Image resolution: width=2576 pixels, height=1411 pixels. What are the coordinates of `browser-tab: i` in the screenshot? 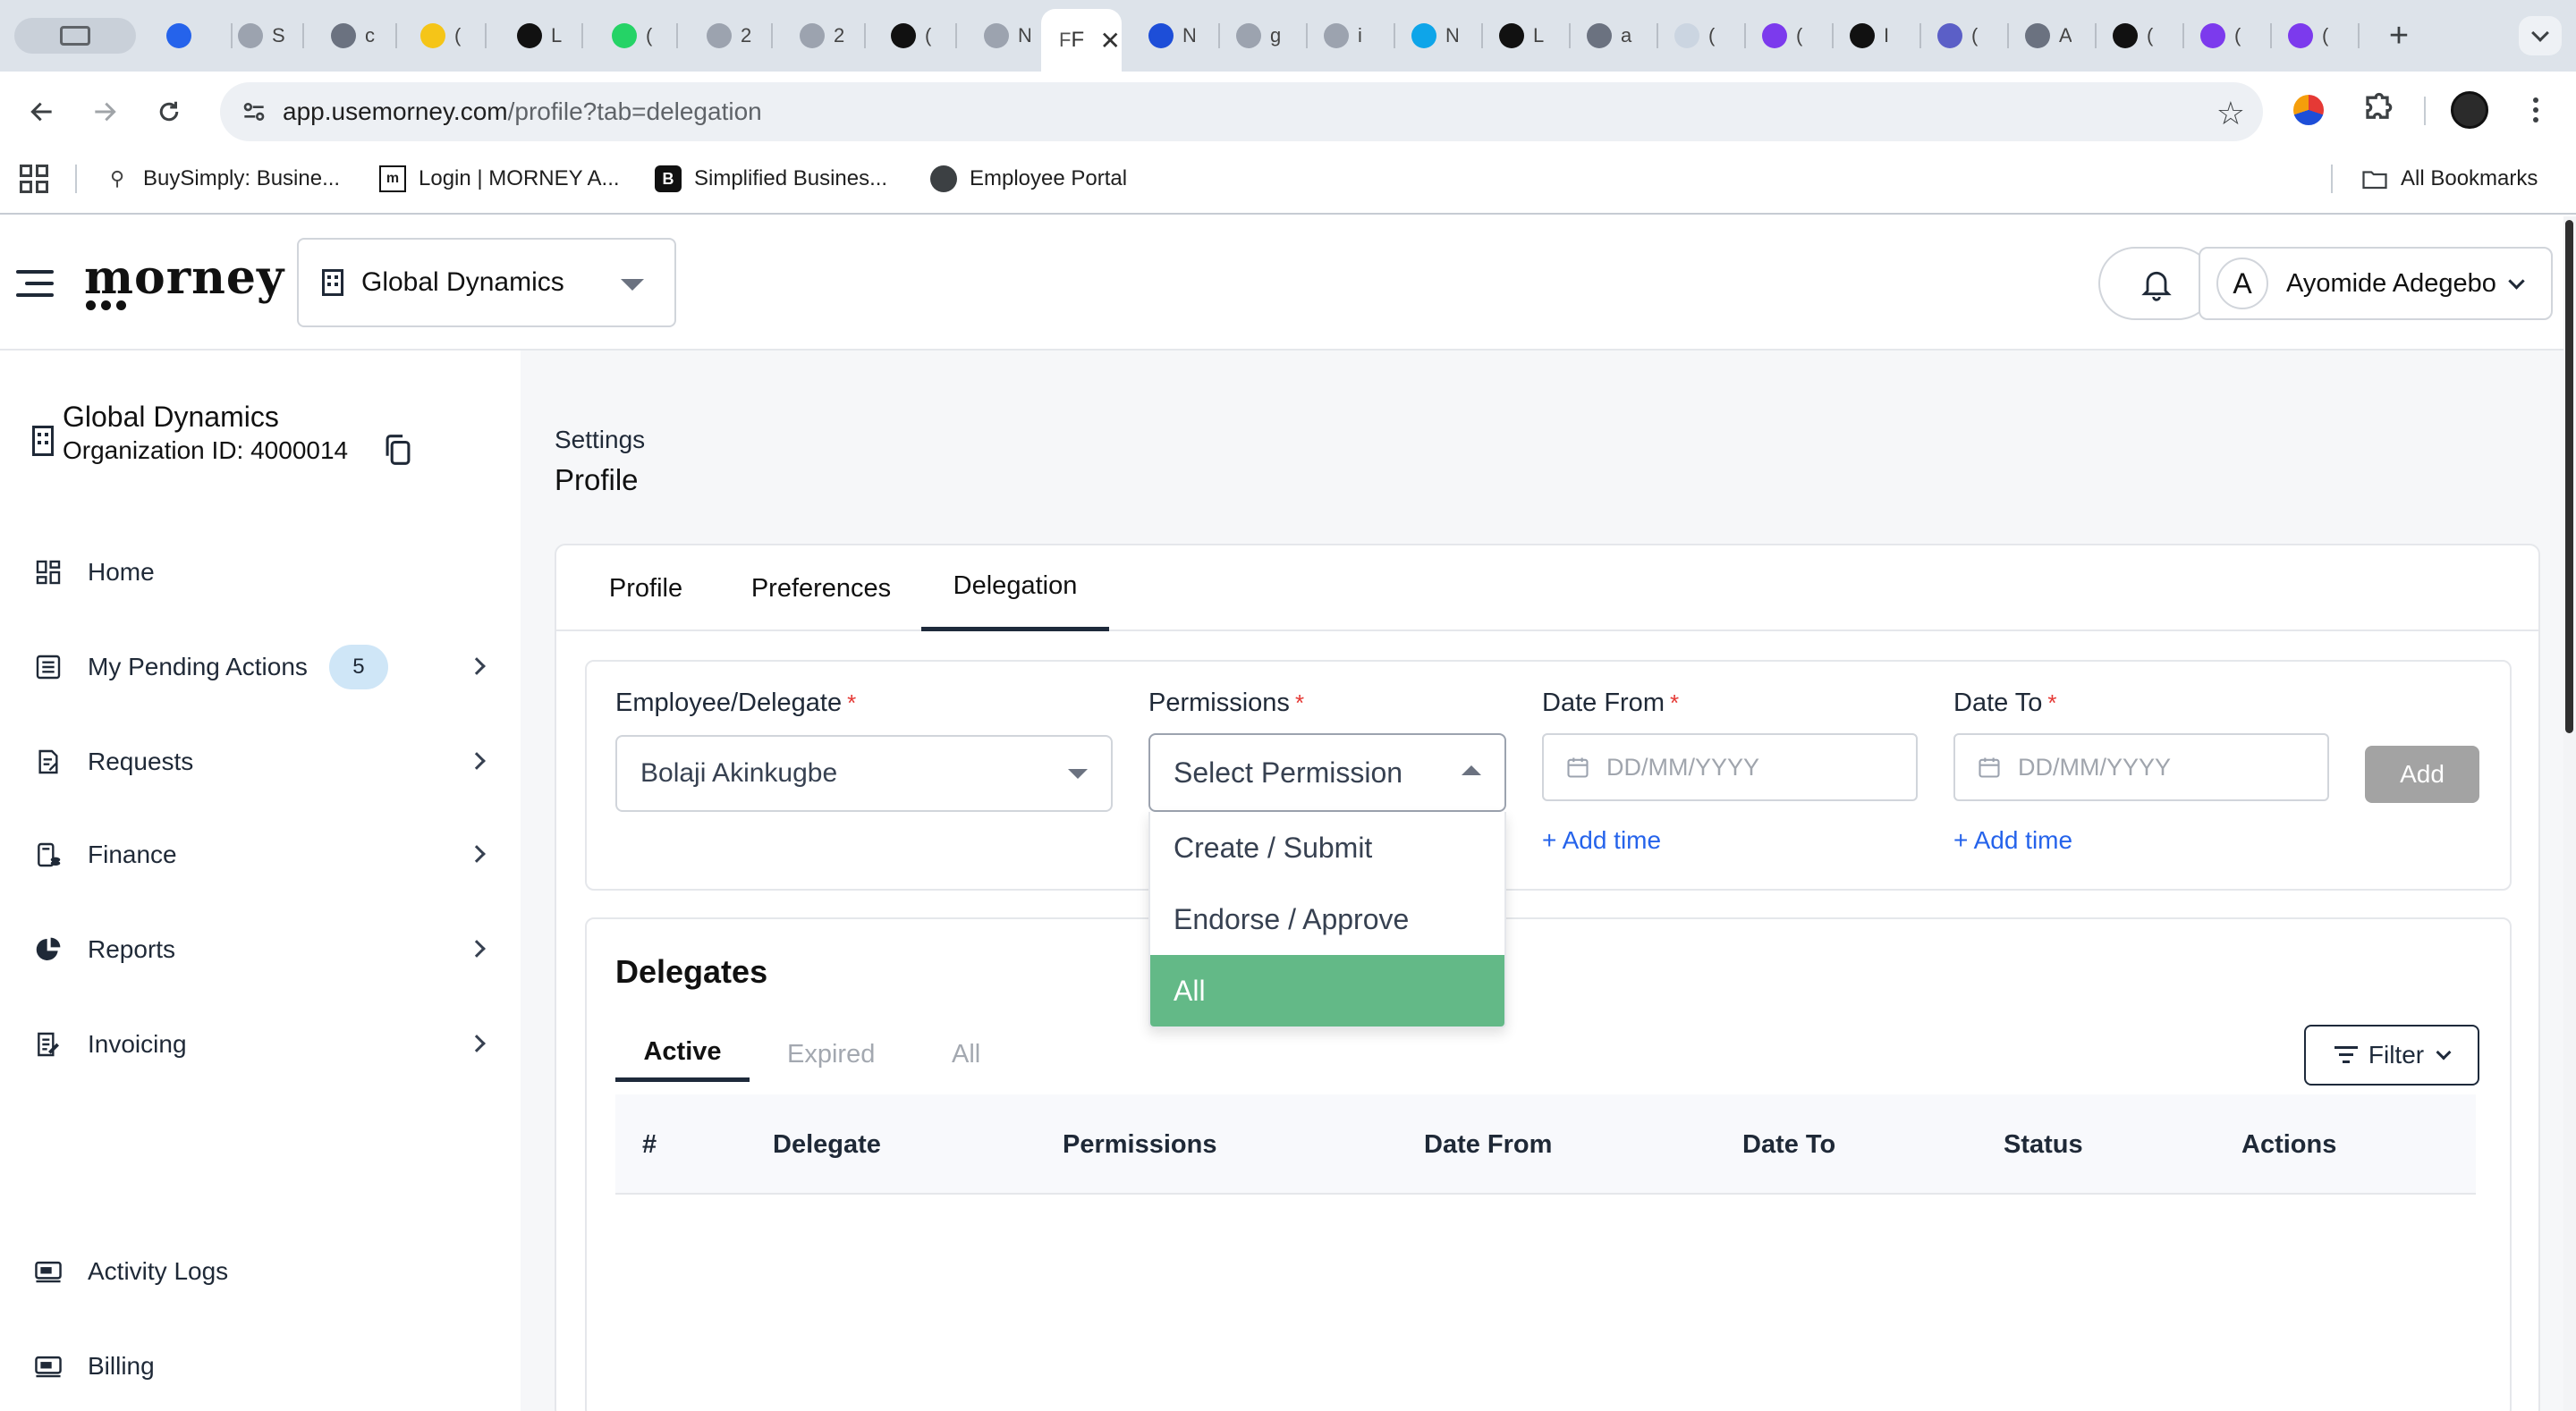 It's located at (1347, 35).